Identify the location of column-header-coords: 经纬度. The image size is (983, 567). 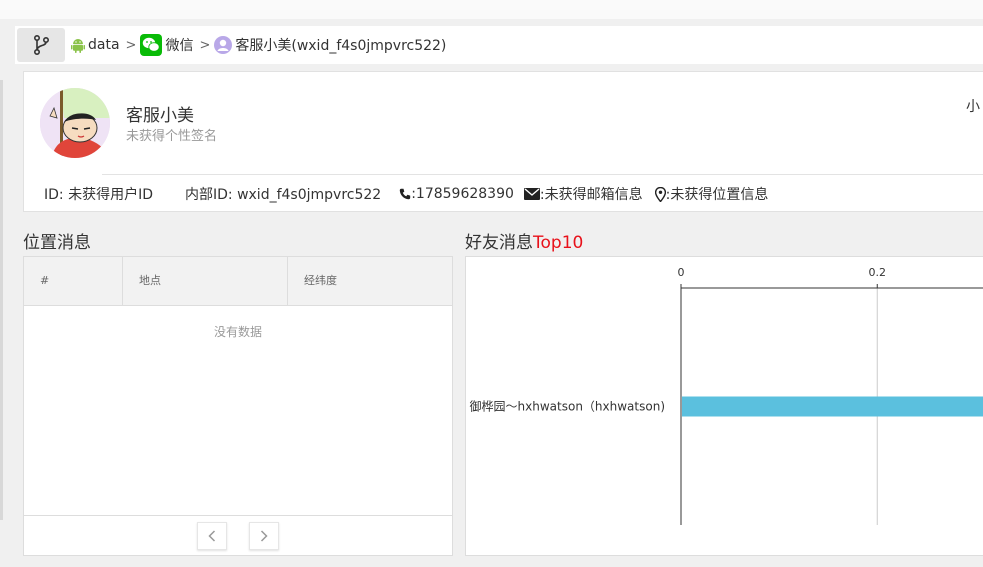
(369, 281).